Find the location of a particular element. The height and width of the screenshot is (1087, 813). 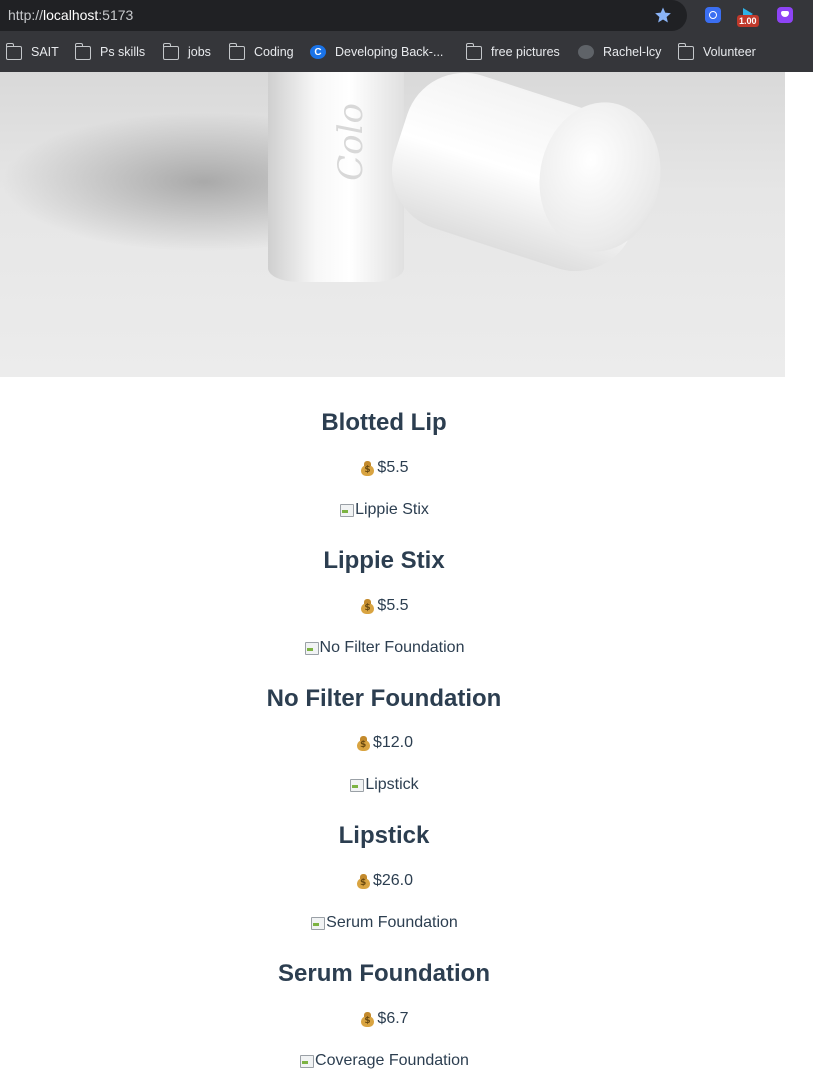

product-item: Lipstick $26.0 Serum Foundation is located at coordinates (384, 867).